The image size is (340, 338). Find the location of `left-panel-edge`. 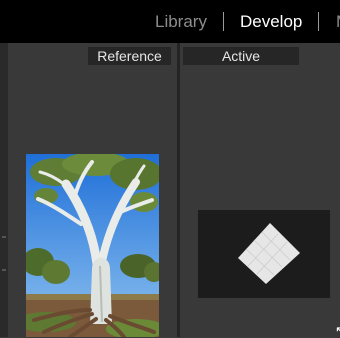

left-panel-edge is located at coordinates (4, 190).